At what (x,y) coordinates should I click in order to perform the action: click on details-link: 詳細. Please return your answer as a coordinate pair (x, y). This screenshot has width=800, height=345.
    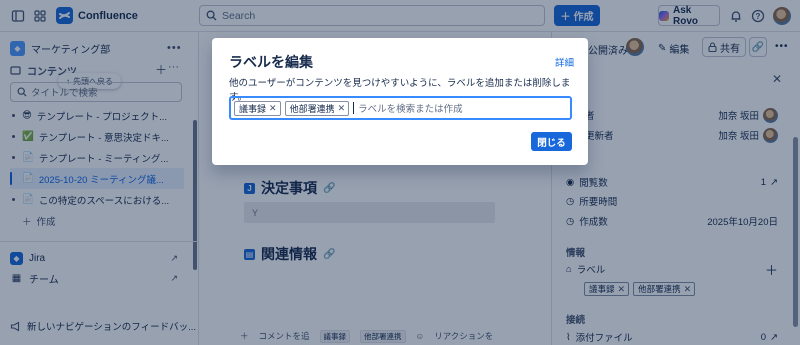
    Looking at the image, I should click on (564, 62).